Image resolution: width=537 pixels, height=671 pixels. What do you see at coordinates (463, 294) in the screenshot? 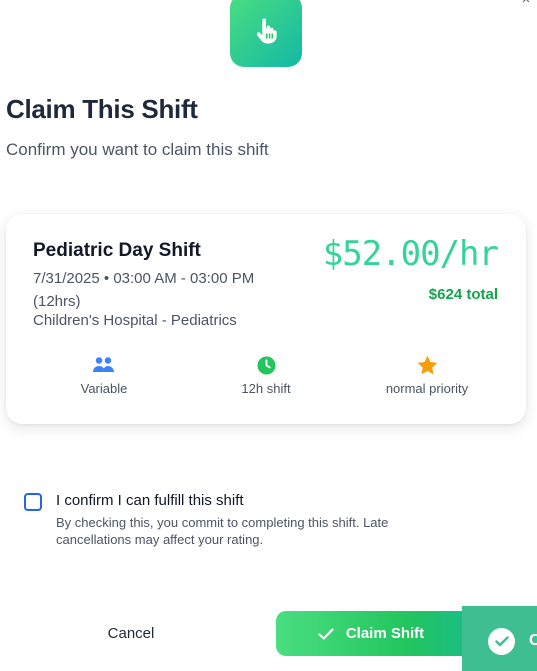
I see `shift-total: $624 total` at bounding box center [463, 294].